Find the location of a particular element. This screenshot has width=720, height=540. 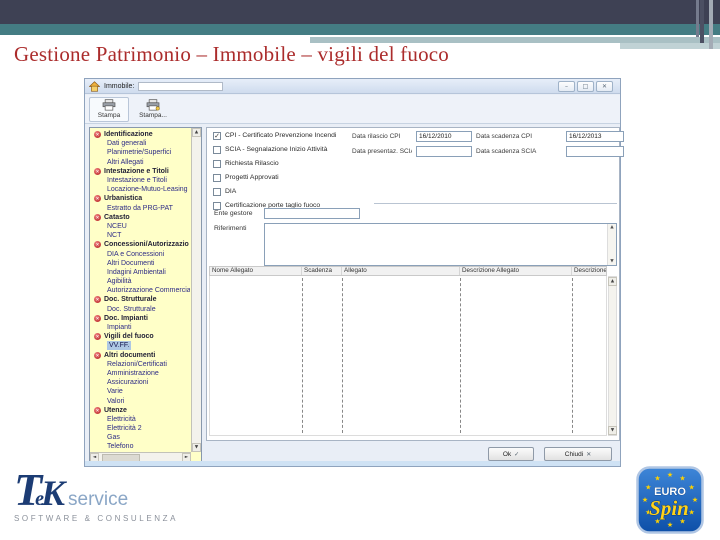

immobile-value-field is located at coordinates (181, 86).